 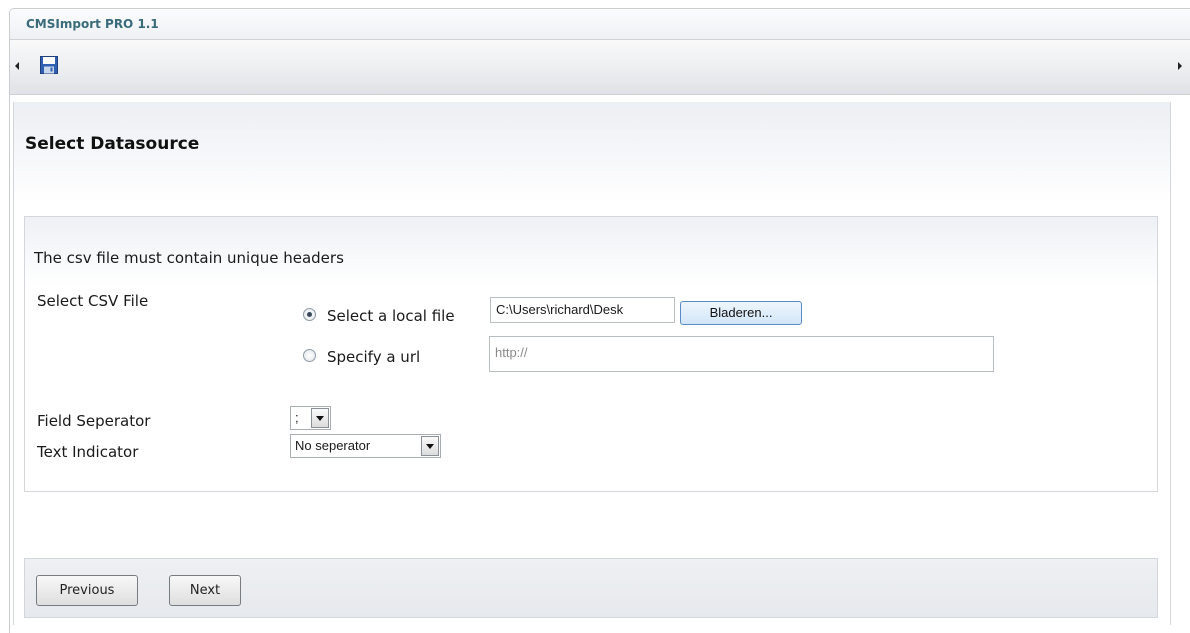 What do you see at coordinates (600, 67) in the screenshot?
I see `toolbar` at bounding box center [600, 67].